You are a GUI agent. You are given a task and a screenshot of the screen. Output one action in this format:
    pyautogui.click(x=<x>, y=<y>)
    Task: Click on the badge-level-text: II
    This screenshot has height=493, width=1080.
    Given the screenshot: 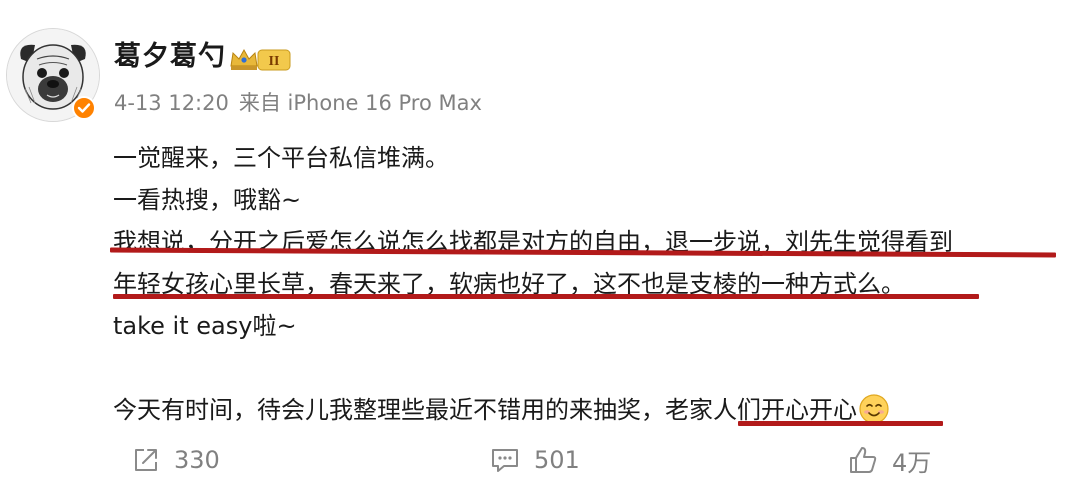 What is the action you would take?
    pyautogui.click(x=274, y=61)
    